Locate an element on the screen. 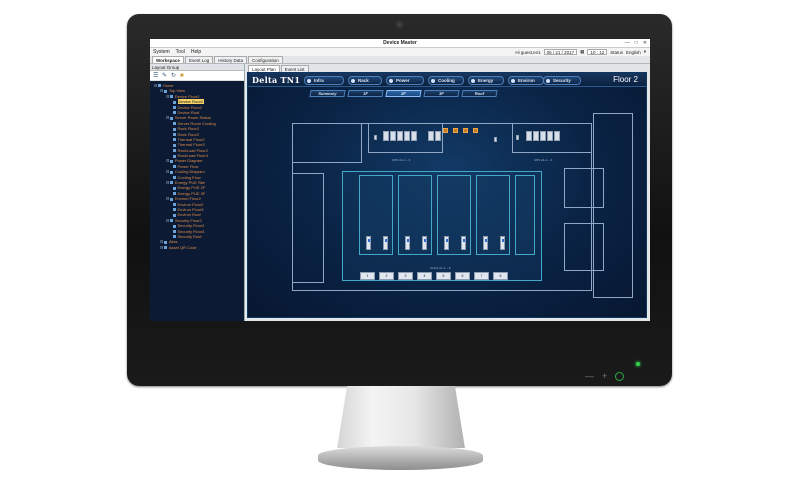 Image resolution: width=800 pixels, height=500 pixels. list-icon: ☰ is located at coordinates (156, 76).